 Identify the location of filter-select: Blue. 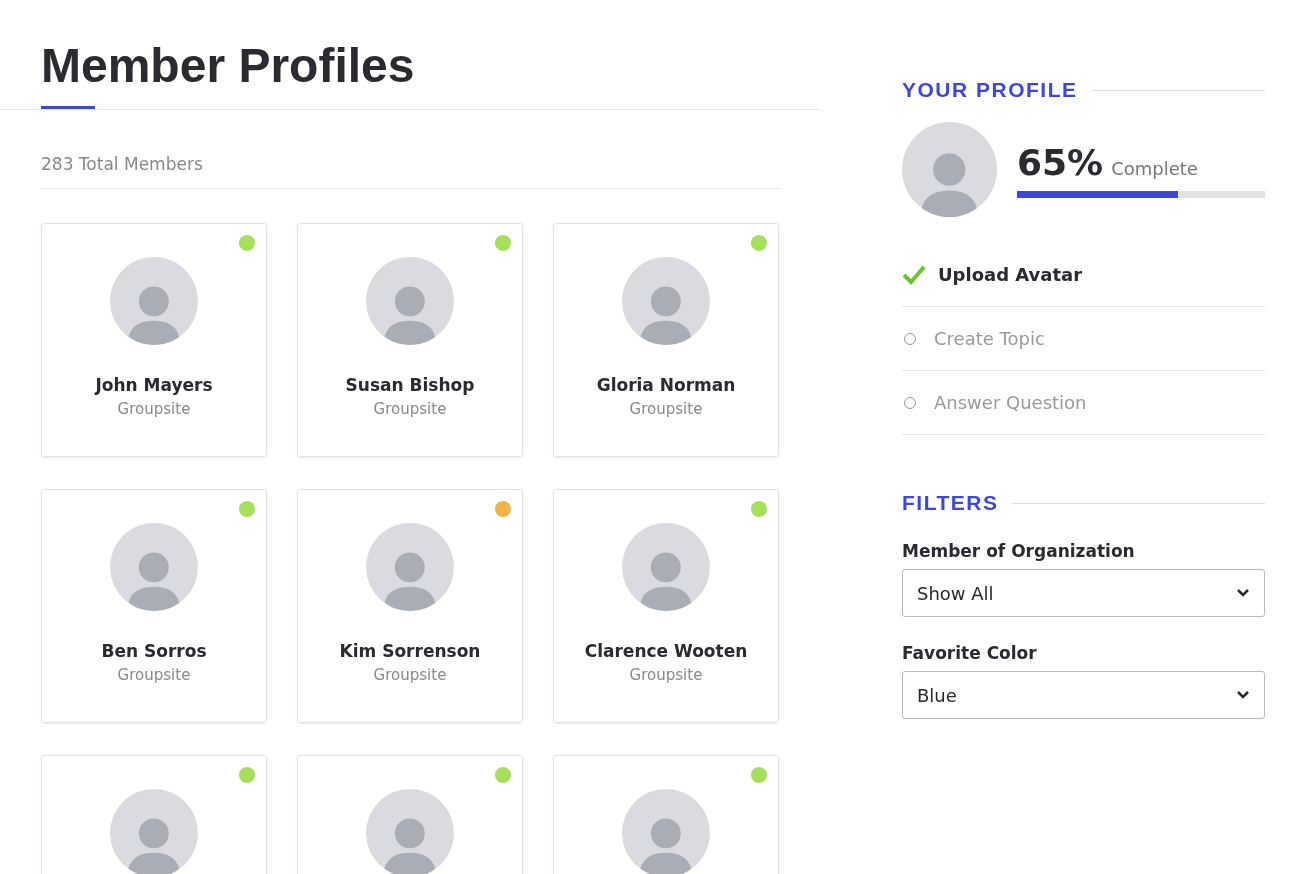
(1083, 695).